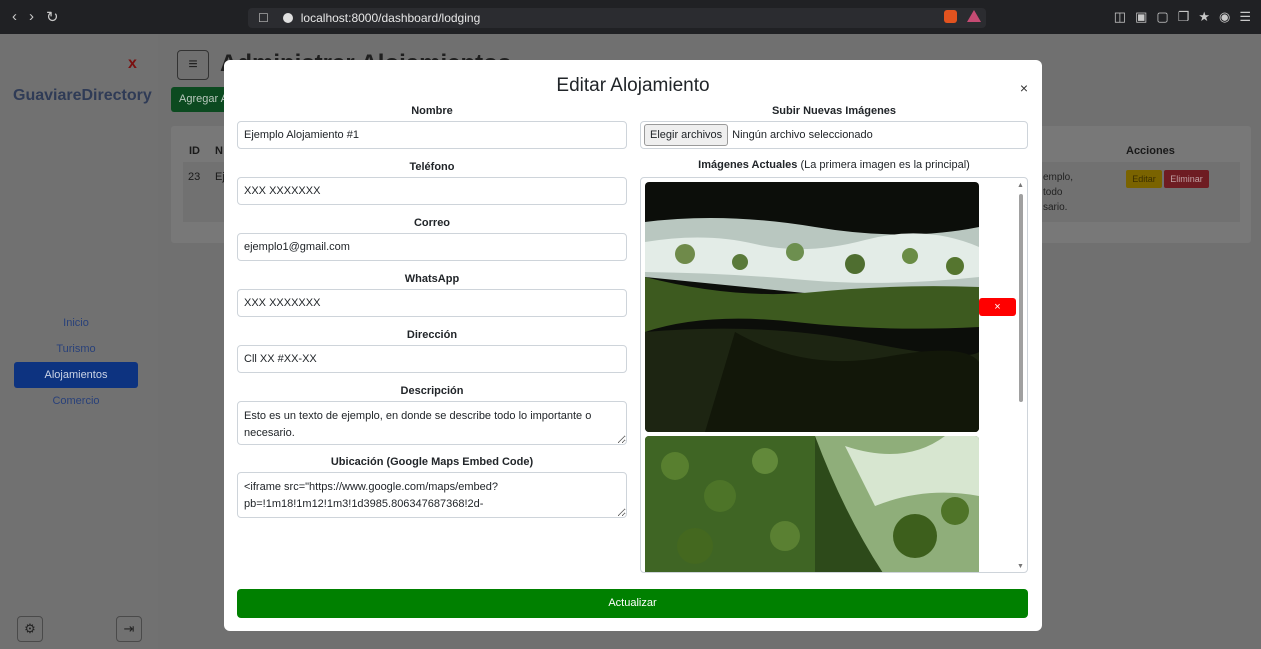 Image resolution: width=1261 pixels, height=649 pixels. Describe the element at coordinates (1144, 179) in the screenshot. I see `edit-button: Editar` at that location.